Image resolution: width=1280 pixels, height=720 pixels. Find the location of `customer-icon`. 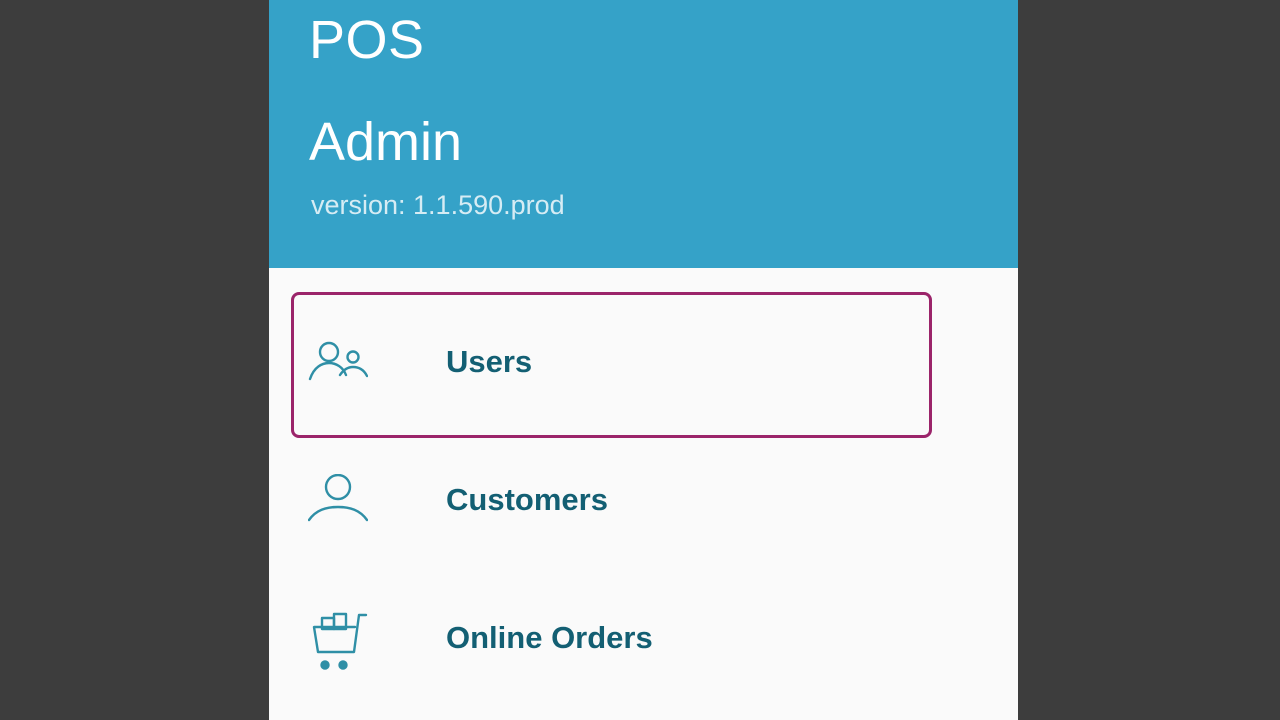

customer-icon is located at coordinates (338, 504).